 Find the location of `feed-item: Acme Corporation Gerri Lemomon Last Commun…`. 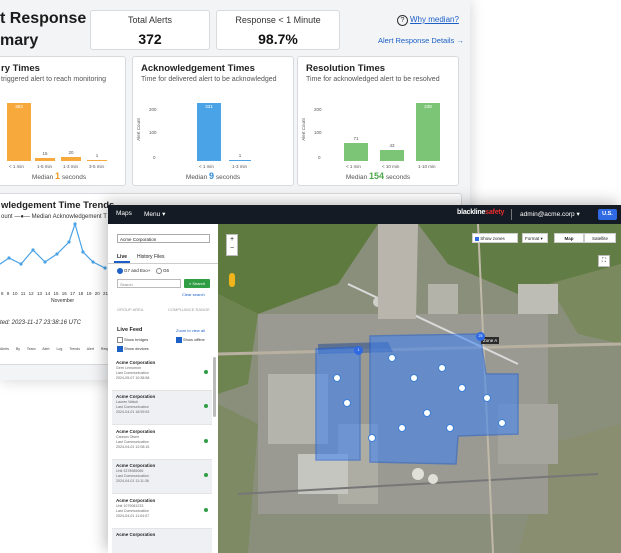

feed-item: Acme Corporation Gerri Lemomon Last Commun… is located at coordinates (162, 374).